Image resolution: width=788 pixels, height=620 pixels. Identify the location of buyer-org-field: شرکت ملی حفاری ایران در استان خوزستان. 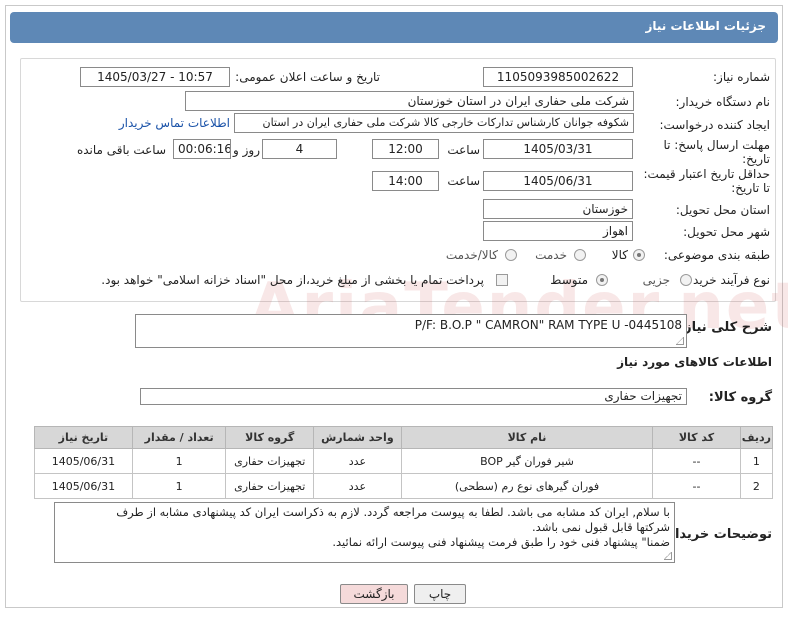
(409, 101).